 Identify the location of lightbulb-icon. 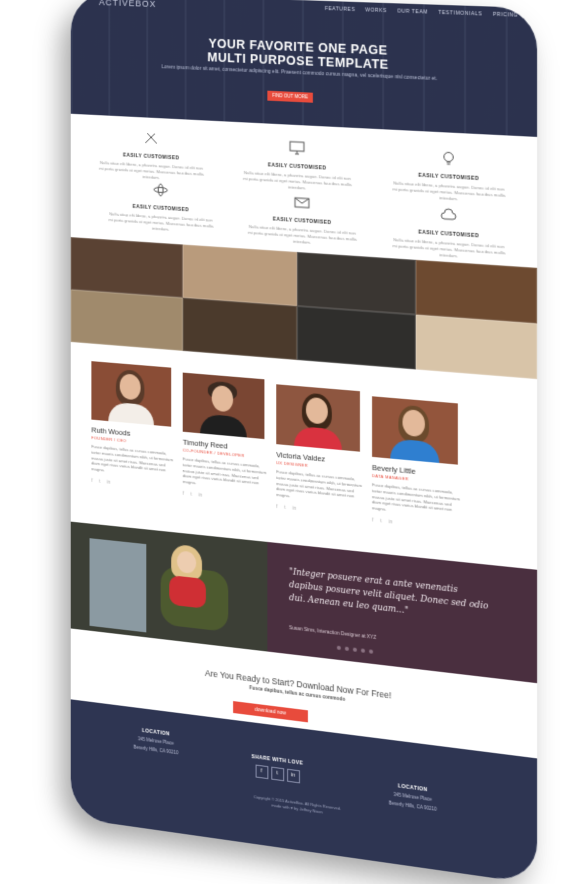
(448, 157).